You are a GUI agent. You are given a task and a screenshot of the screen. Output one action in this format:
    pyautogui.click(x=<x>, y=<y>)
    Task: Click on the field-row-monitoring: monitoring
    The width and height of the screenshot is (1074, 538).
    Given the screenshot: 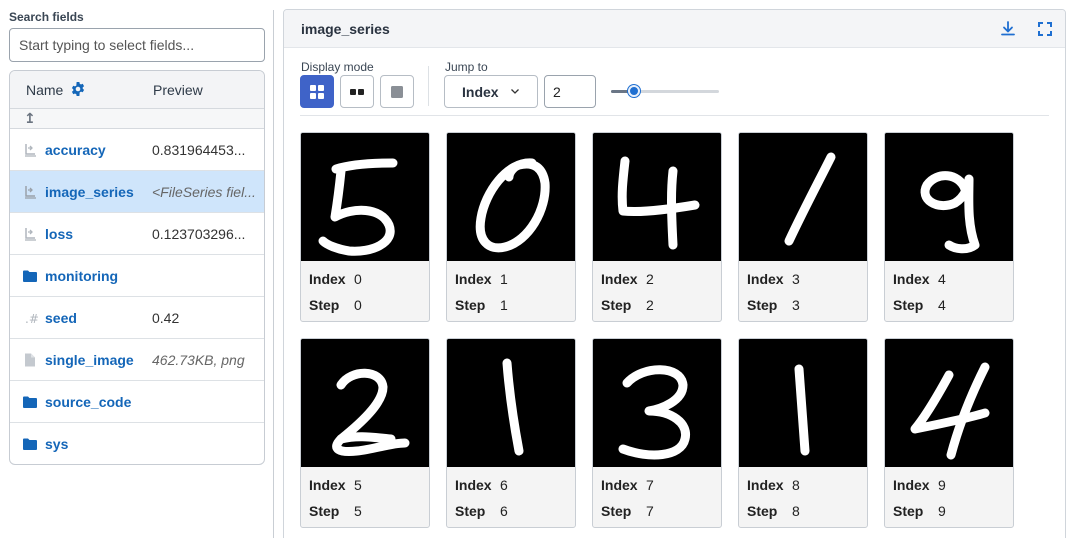 What is the action you would take?
    pyautogui.click(x=137, y=276)
    